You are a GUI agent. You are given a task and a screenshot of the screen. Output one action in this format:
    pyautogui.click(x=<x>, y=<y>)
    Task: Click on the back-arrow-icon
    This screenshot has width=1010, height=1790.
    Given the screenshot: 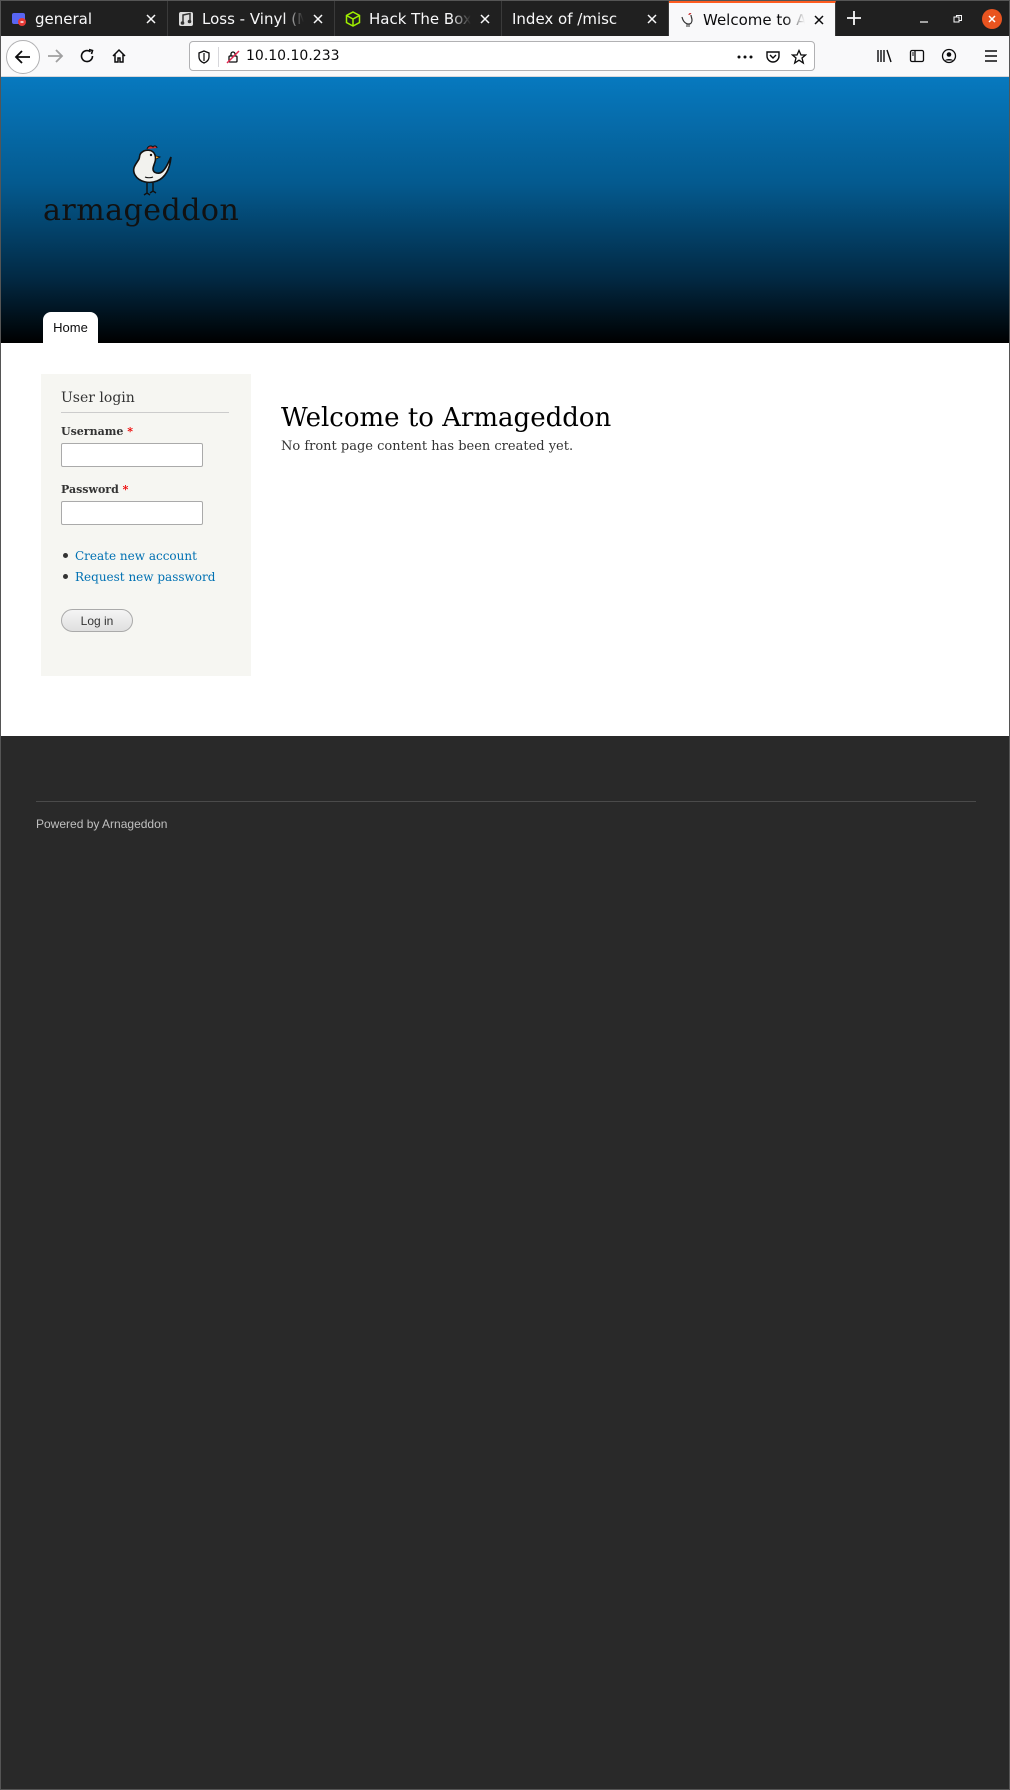 What is the action you would take?
    pyautogui.click(x=22, y=57)
    